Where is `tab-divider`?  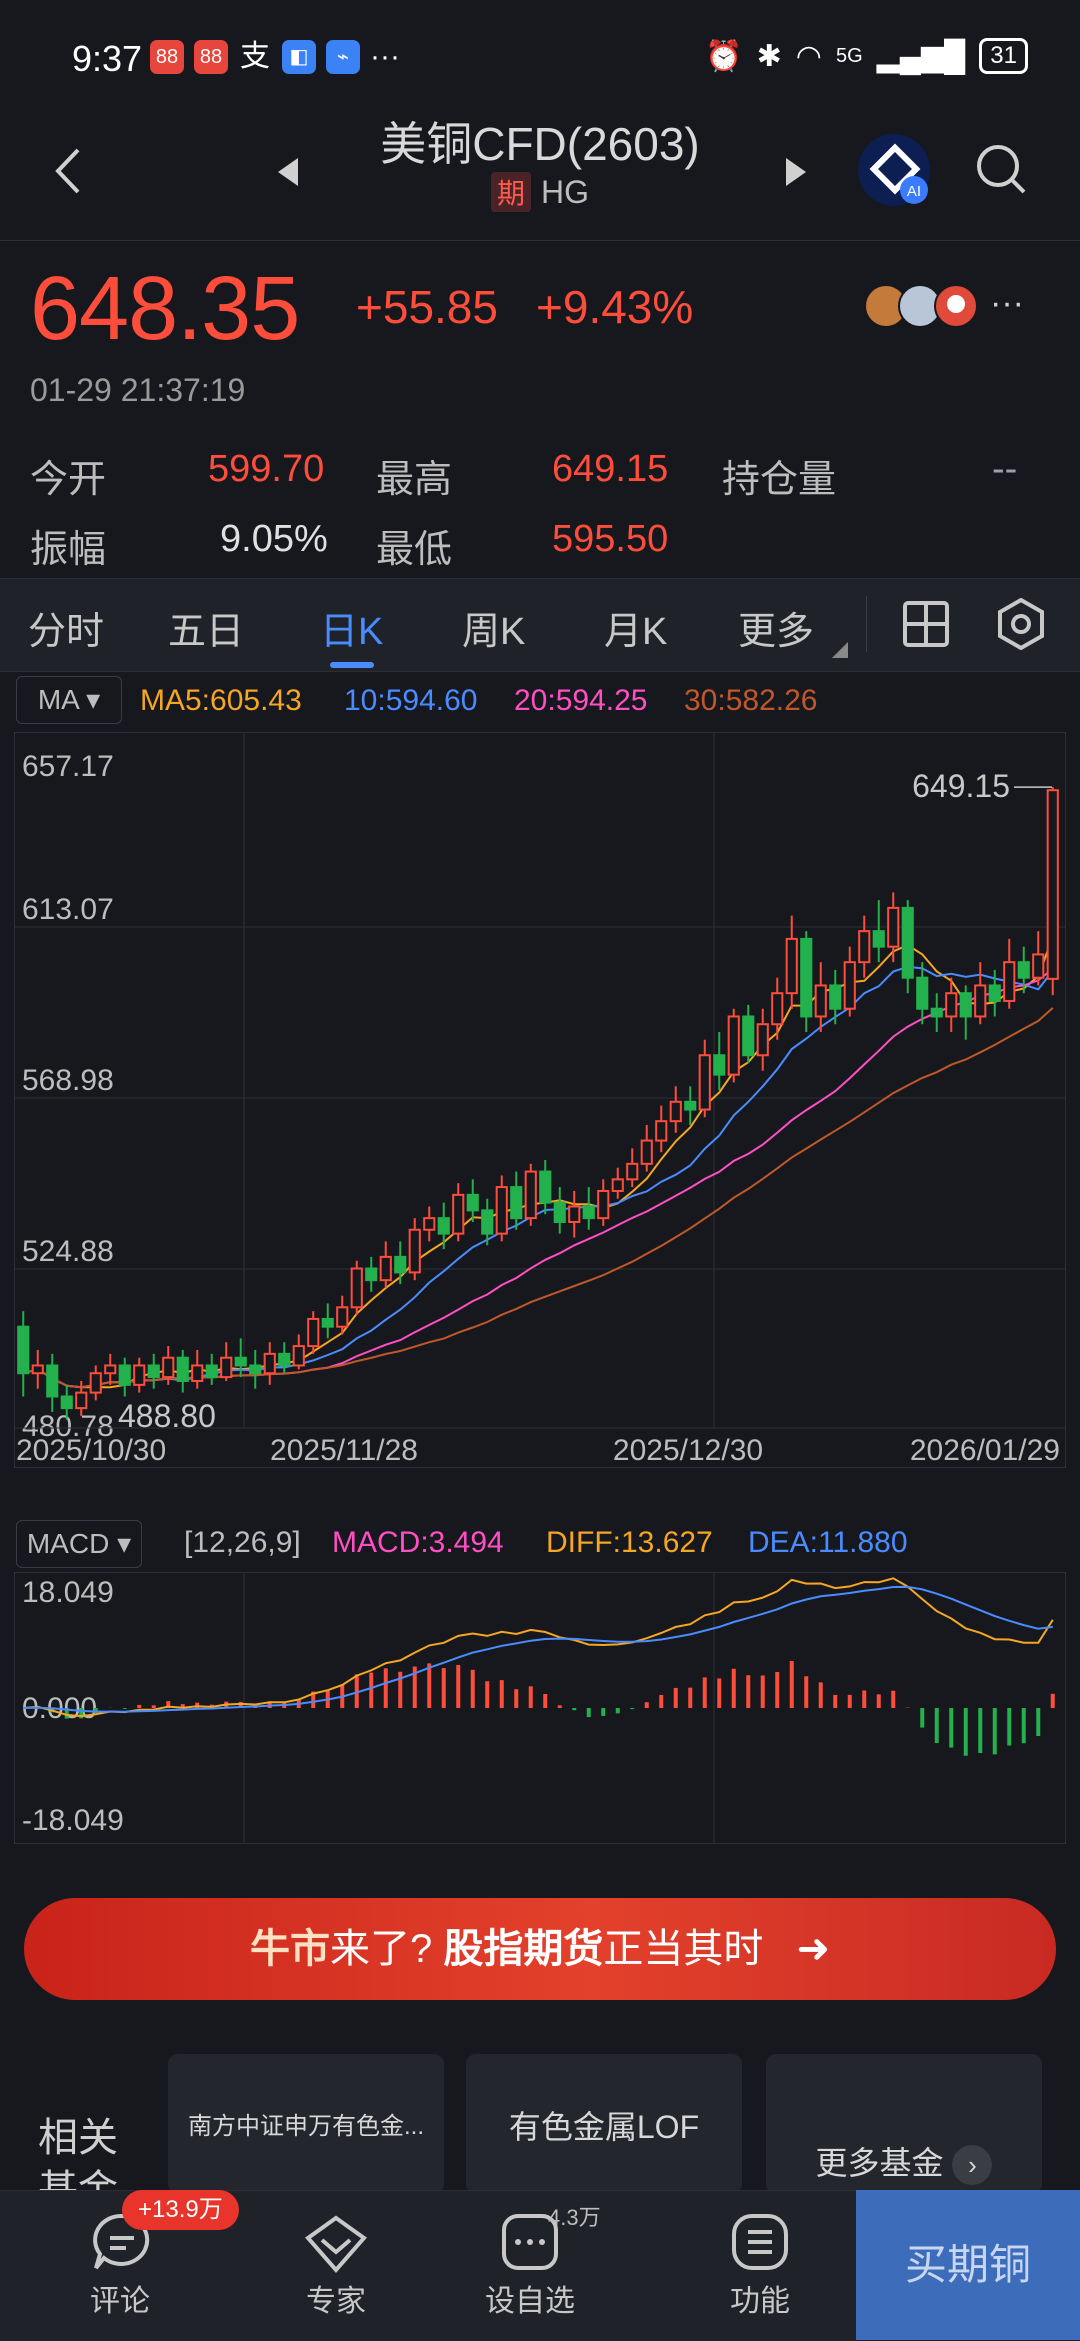
tab-divider is located at coordinates (866, 624).